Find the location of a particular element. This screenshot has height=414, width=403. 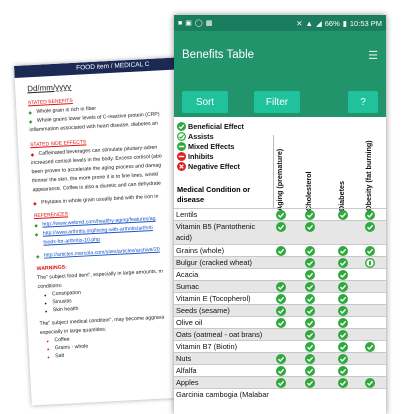

table-row: Nuts is located at coordinates (280, 358).